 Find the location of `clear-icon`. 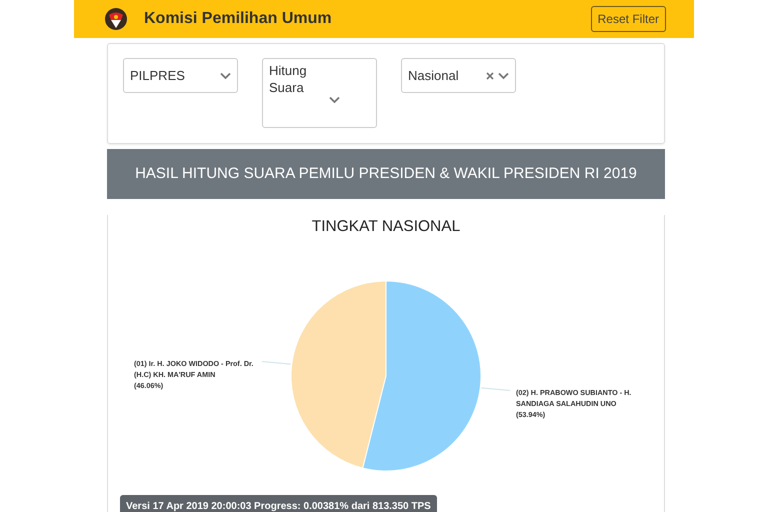

clear-icon is located at coordinates (490, 76).